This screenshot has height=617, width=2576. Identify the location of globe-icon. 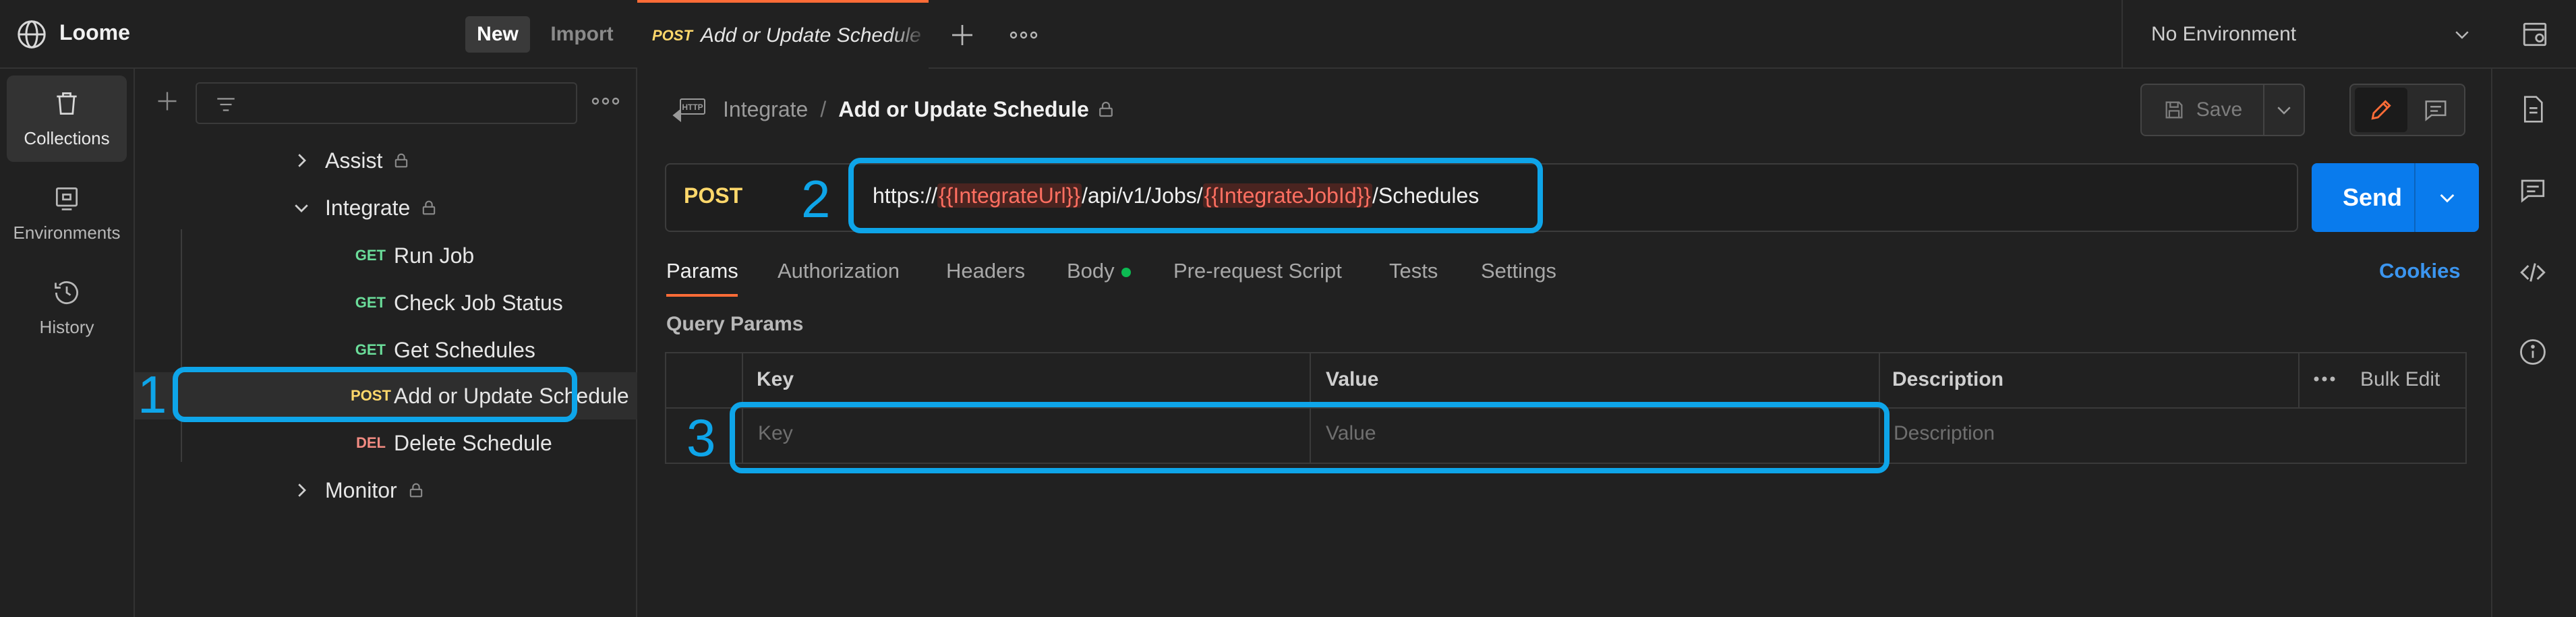
(32, 34).